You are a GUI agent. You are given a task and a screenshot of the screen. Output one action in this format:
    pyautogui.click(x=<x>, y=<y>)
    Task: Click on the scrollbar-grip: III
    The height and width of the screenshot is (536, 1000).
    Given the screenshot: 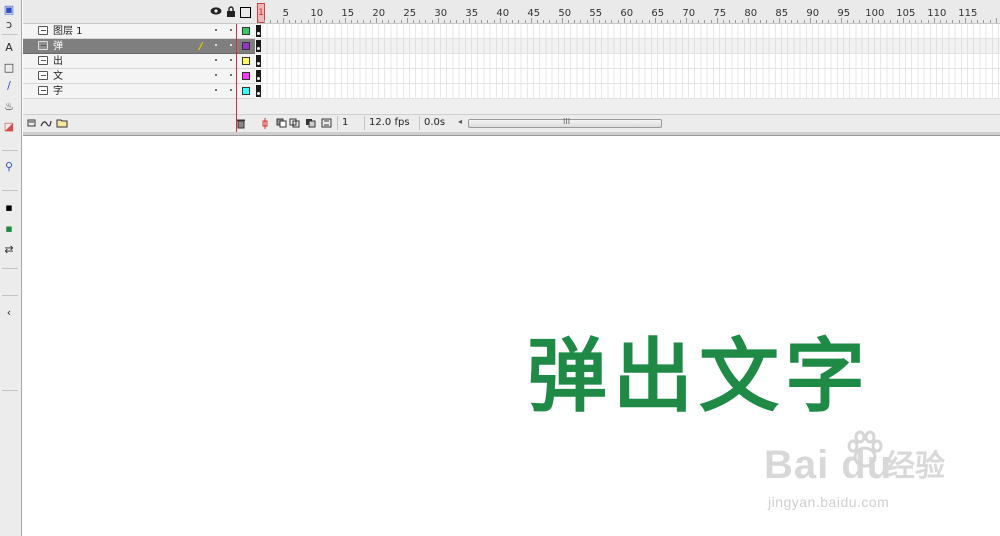 What is the action you would take?
    pyautogui.click(x=566, y=122)
    